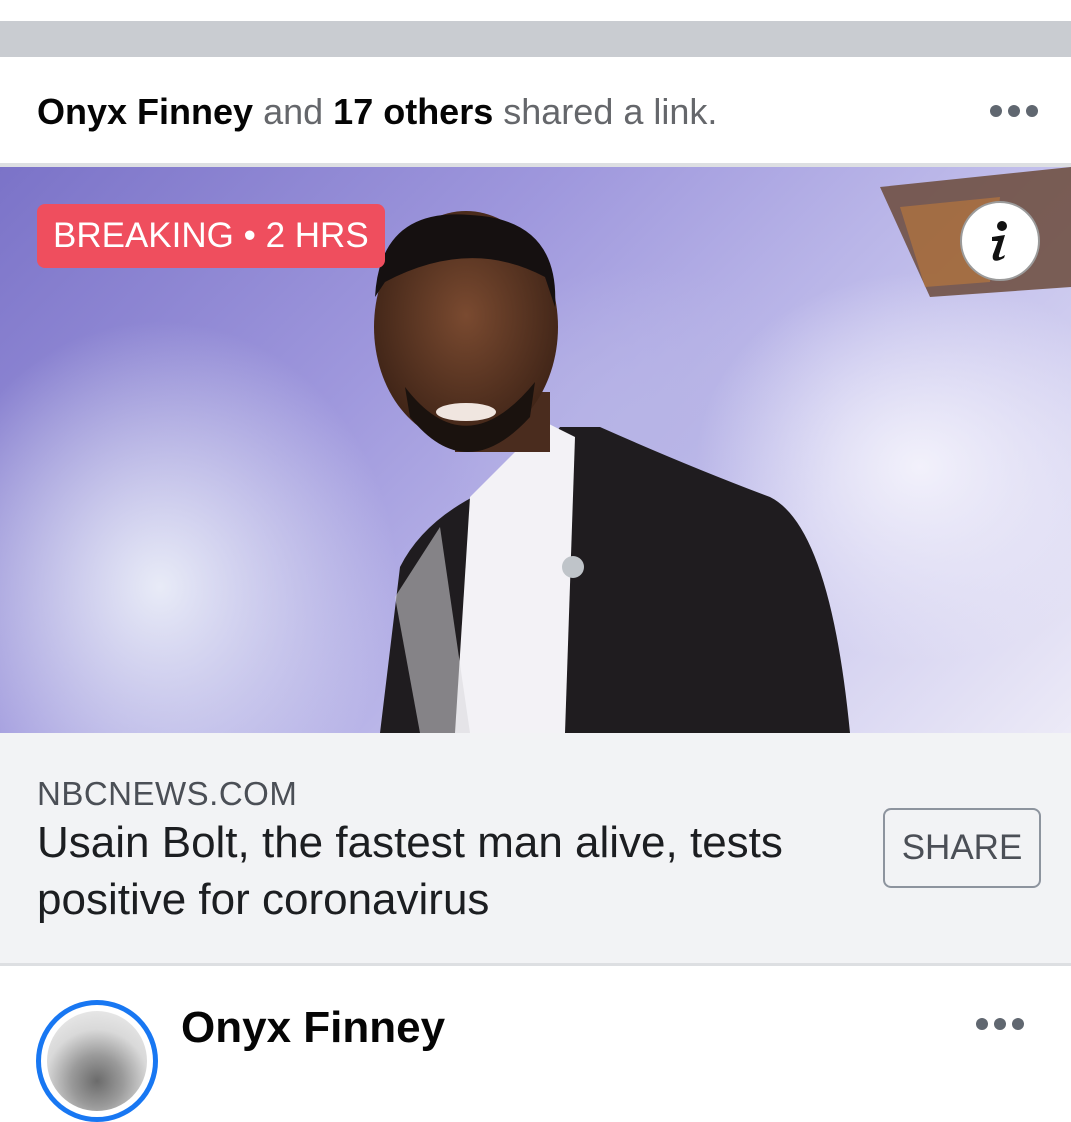  I want to click on avatar-photo, so click(97, 1061).